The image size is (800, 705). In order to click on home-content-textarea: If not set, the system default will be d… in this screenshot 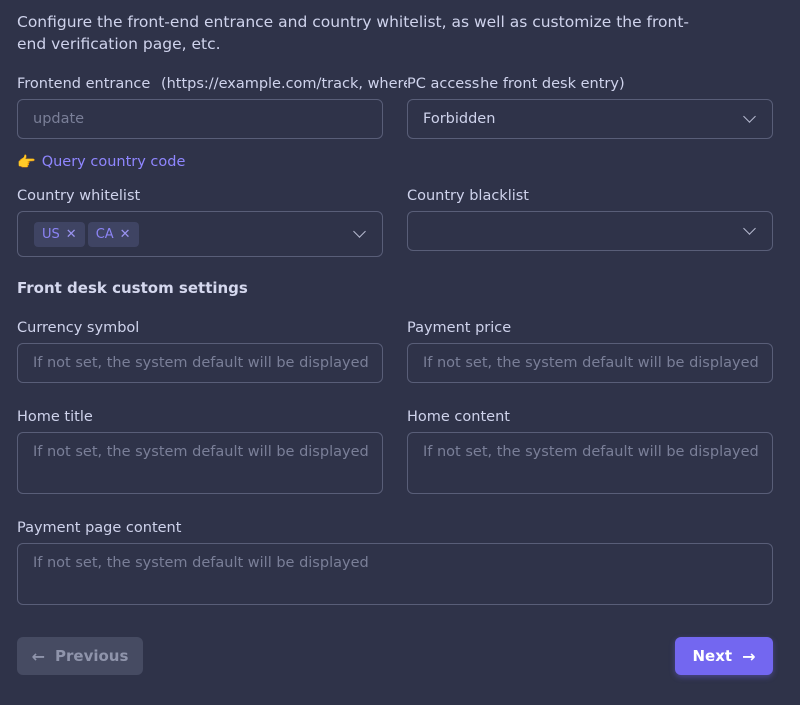, I will do `click(590, 463)`.